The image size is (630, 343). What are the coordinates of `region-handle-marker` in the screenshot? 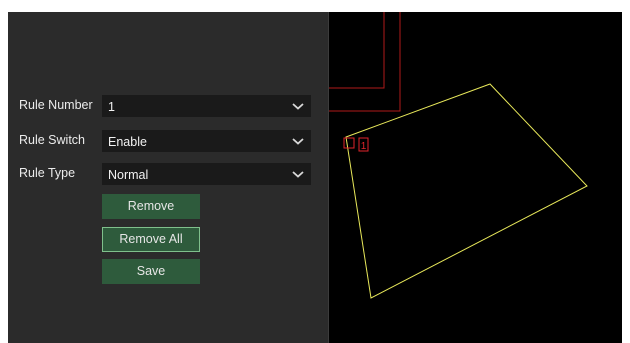 It's located at (349, 143).